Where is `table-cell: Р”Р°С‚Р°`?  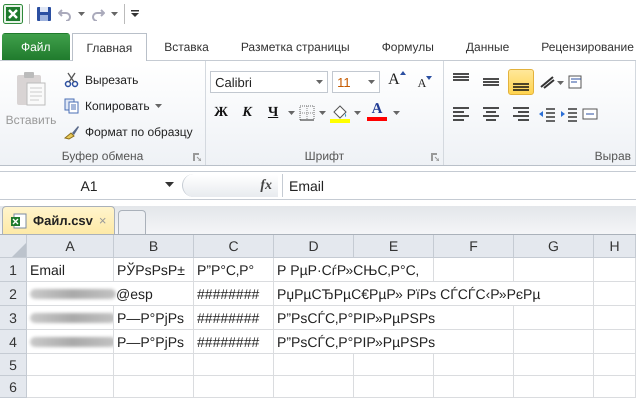
table-cell: Р”Р°С‚Р° is located at coordinates (234, 270).